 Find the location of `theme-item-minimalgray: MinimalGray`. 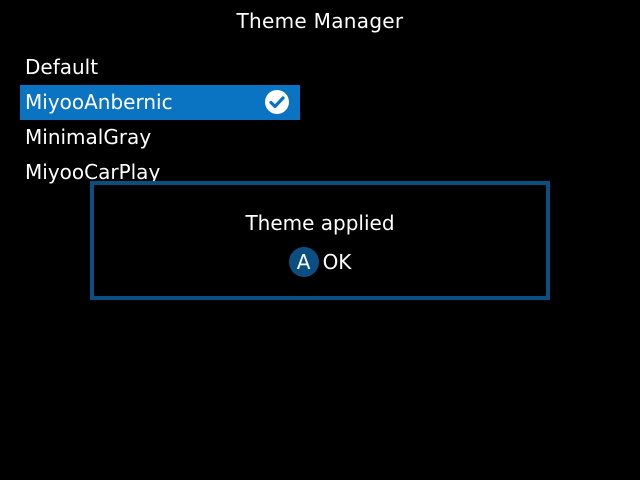

theme-item-minimalgray: MinimalGray is located at coordinates (160, 137).